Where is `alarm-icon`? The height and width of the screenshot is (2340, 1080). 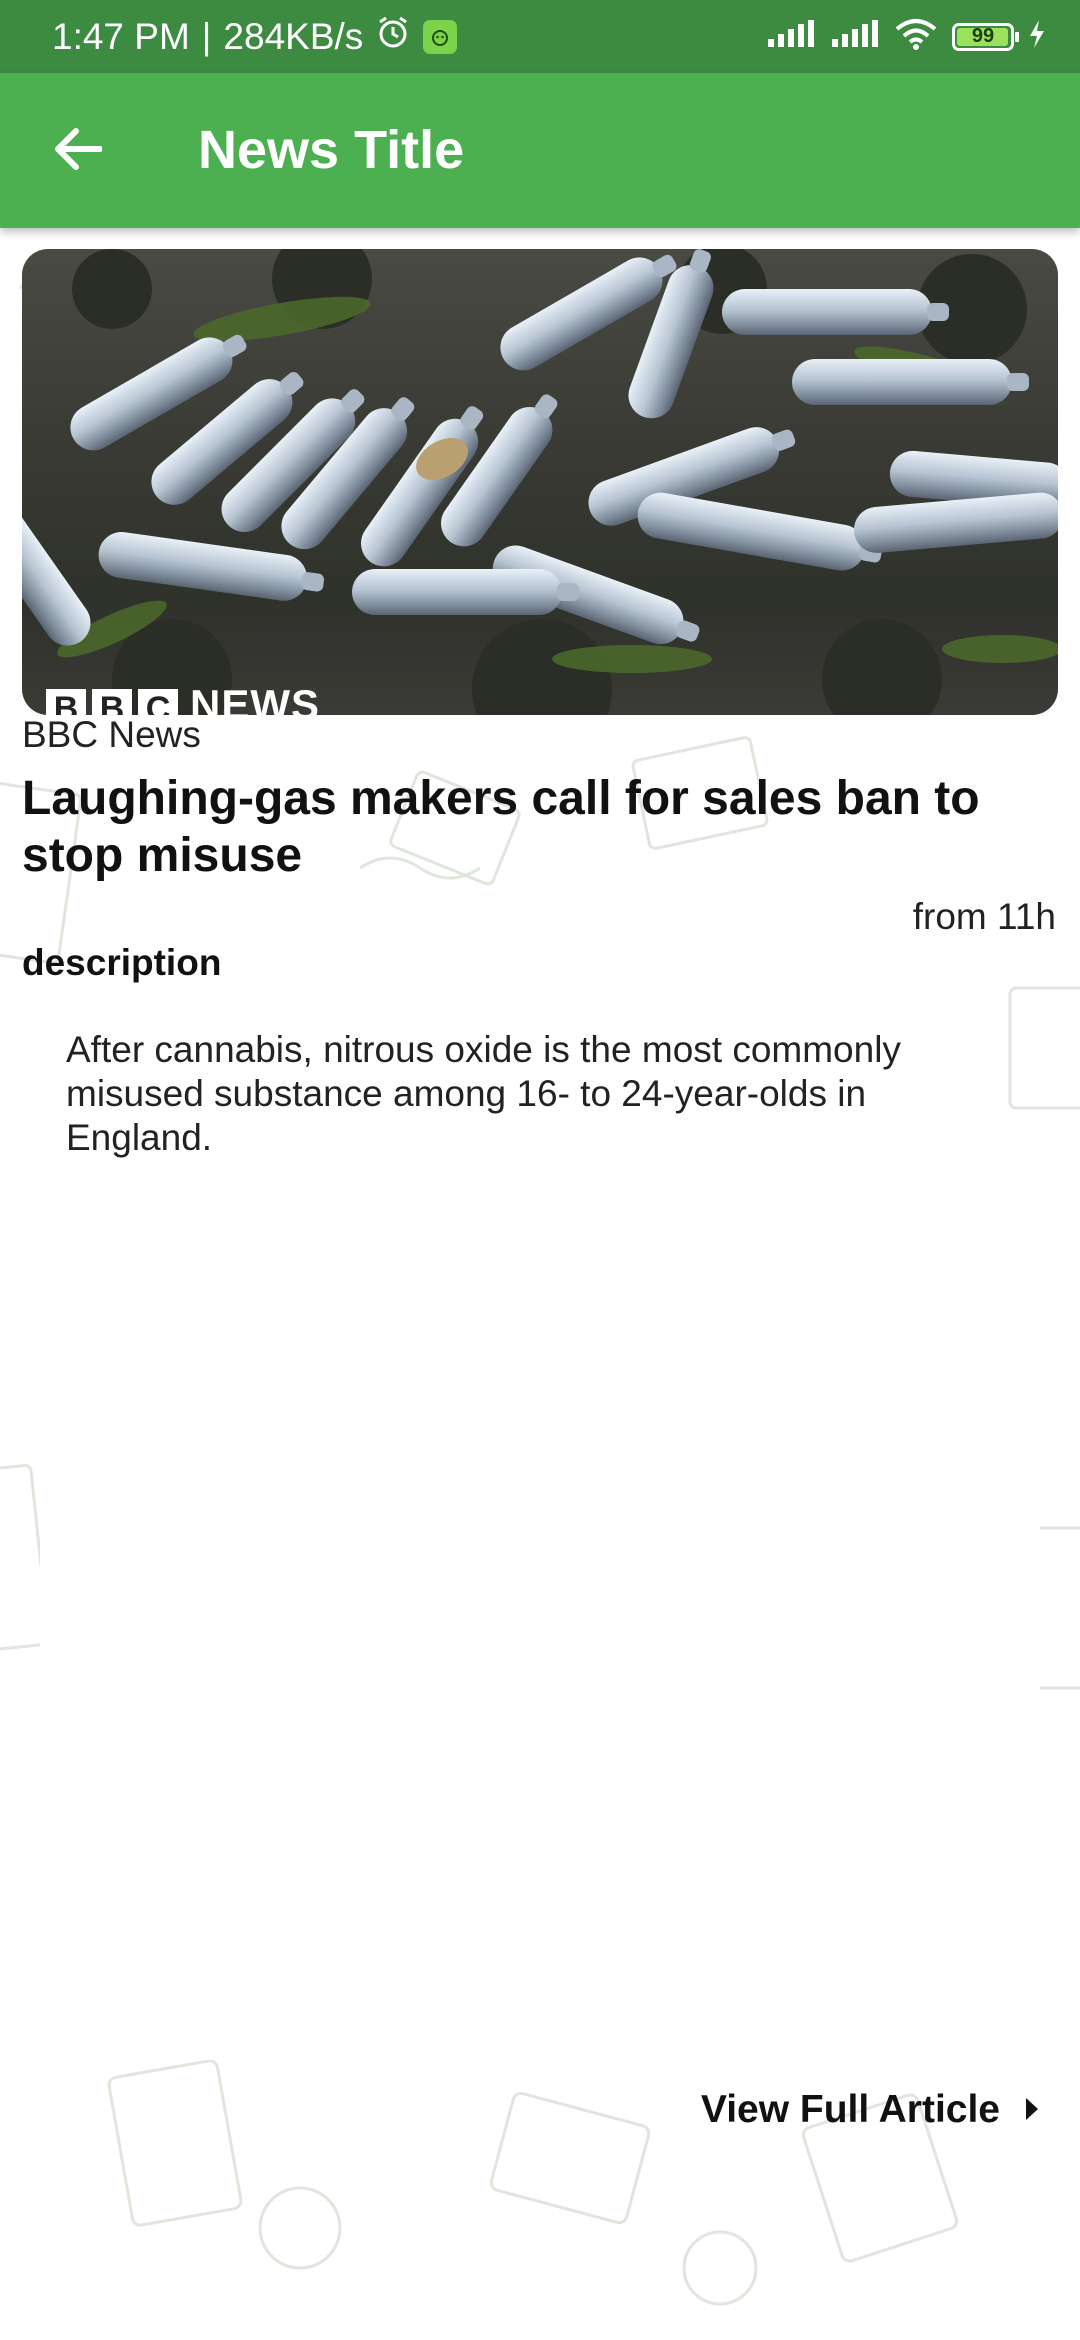 alarm-icon is located at coordinates (393, 36).